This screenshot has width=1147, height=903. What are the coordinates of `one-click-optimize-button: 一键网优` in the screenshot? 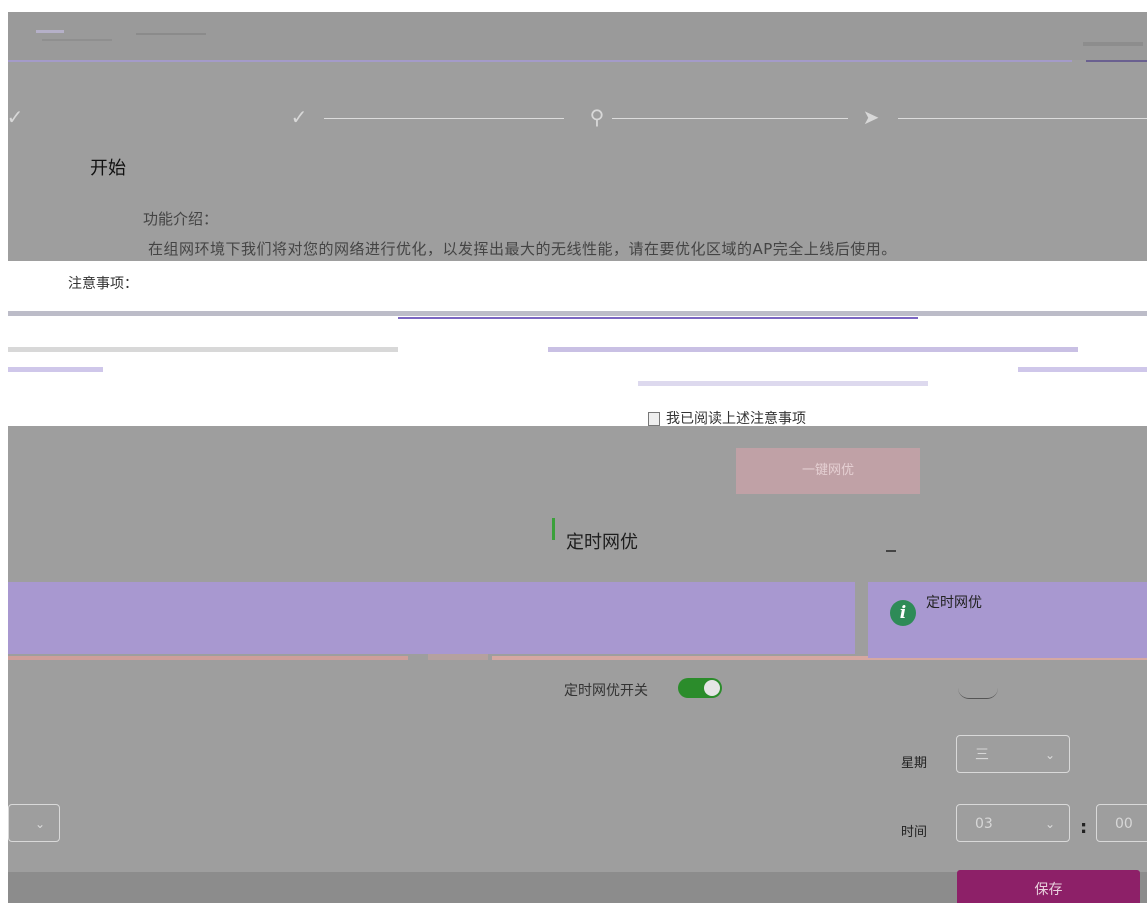 It's located at (828, 471).